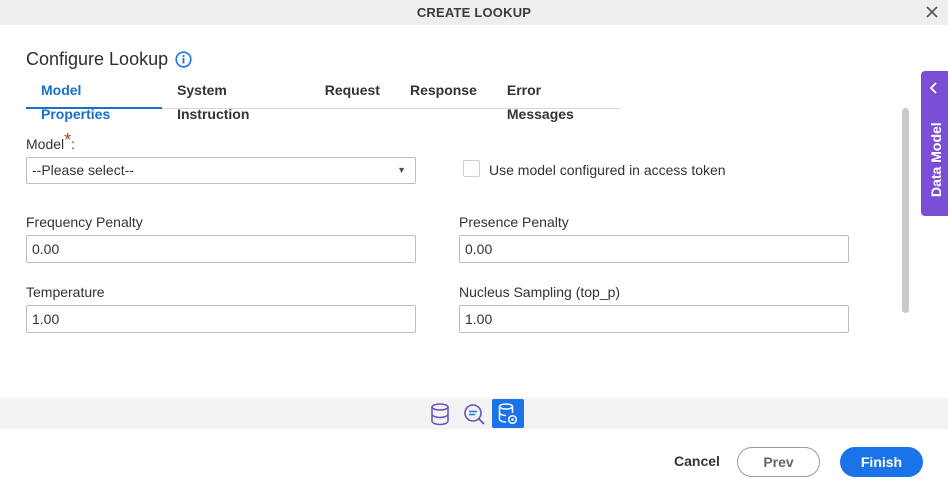 The height and width of the screenshot is (485, 948). Describe the element at coordinates (607, 170) in the screenshot. I see `use-model-token-label: Use model configured in access token` at that location.